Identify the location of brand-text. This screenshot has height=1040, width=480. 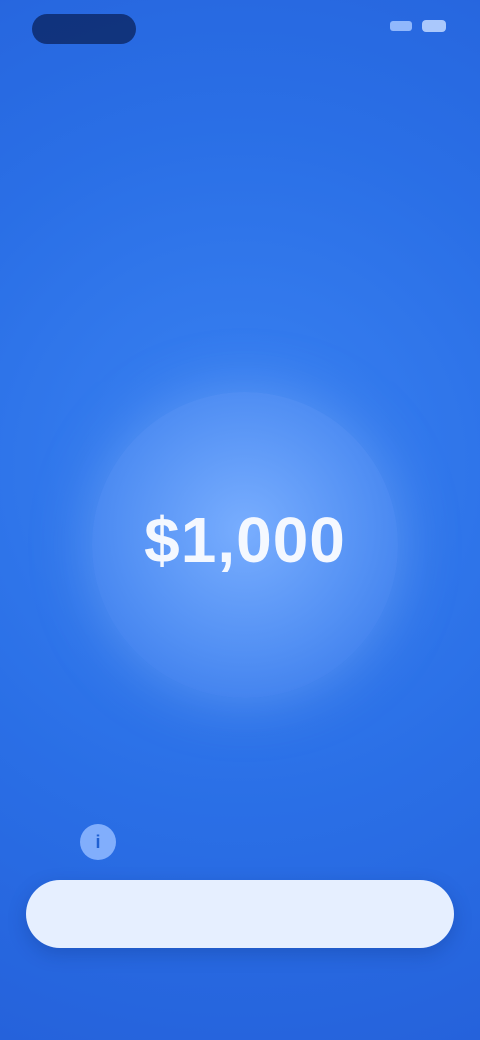
(240, 87).